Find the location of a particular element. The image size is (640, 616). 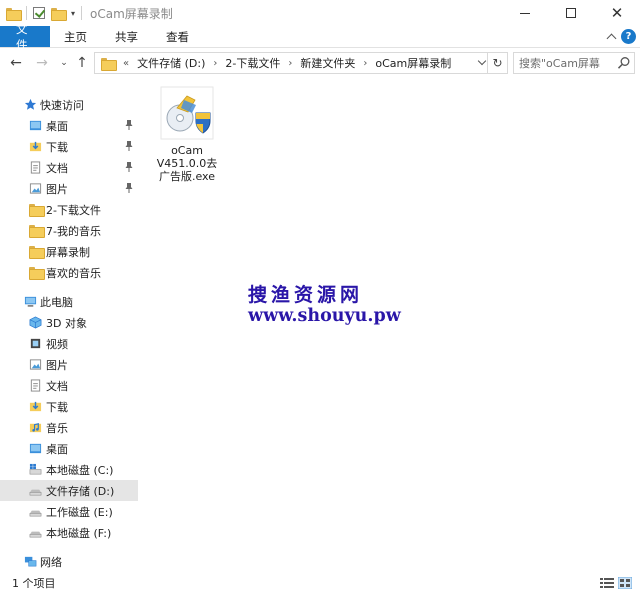

nav-item-drive-c: 本地磁盘 (C:) is located at coordinates (69, 469).